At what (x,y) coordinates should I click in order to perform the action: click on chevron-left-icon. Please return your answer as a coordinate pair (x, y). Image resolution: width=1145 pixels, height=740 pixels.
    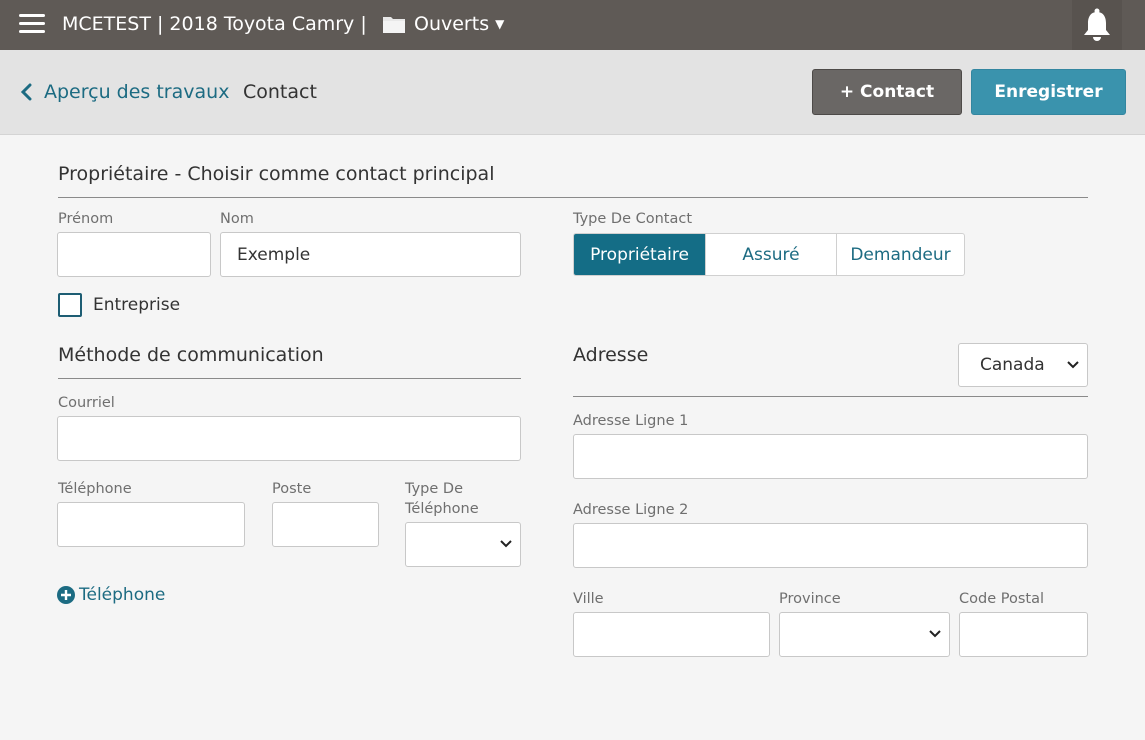
    Looking at the image, I should click on (26, 92).